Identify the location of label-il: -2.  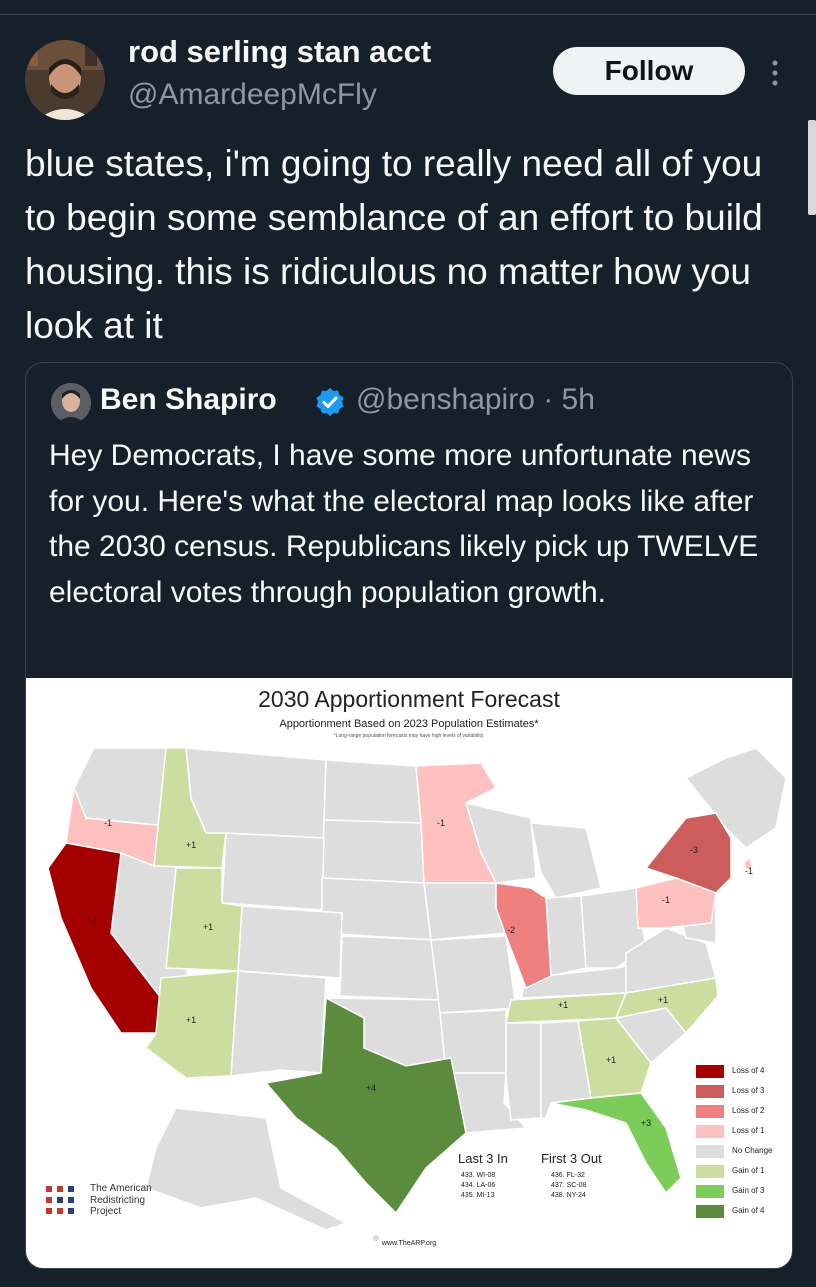
(511, 930).